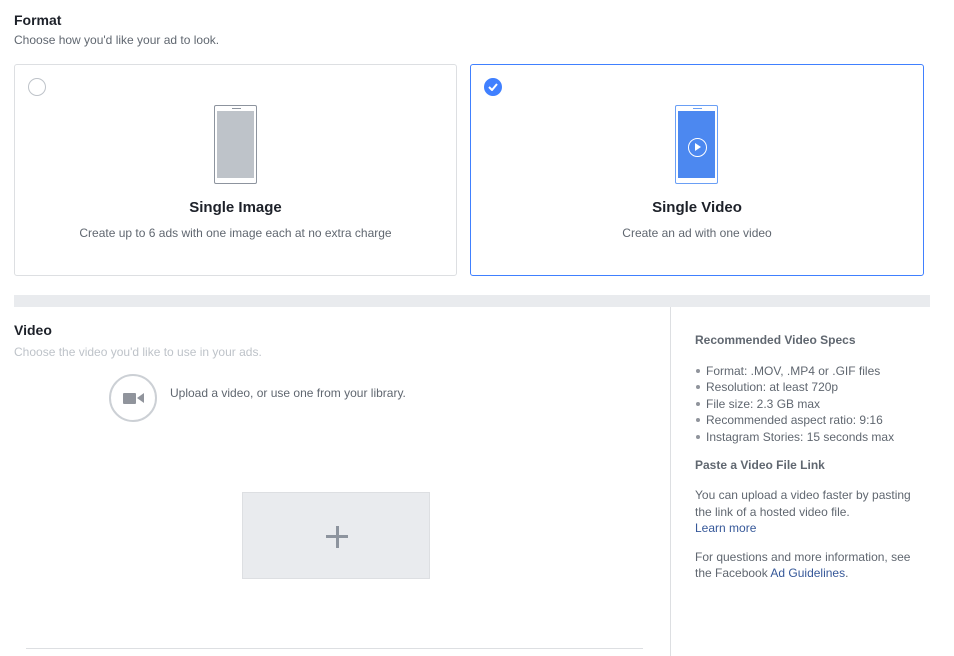 The width and height of the screenshot is (954, 656). I want to click on spec-item: Recommended aspect ratio: 9:16, so click(813, 420).